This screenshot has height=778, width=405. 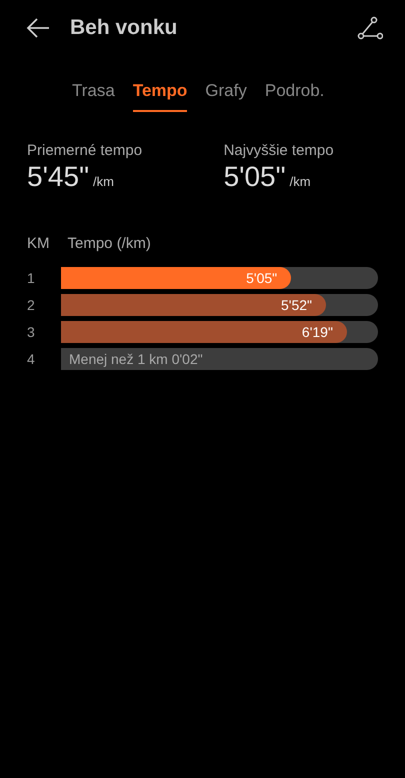 What do you see at coordinates (124, 28) in the screenshot?
I see `screen-title: Beh vonku` at bounding box center [124, 28].